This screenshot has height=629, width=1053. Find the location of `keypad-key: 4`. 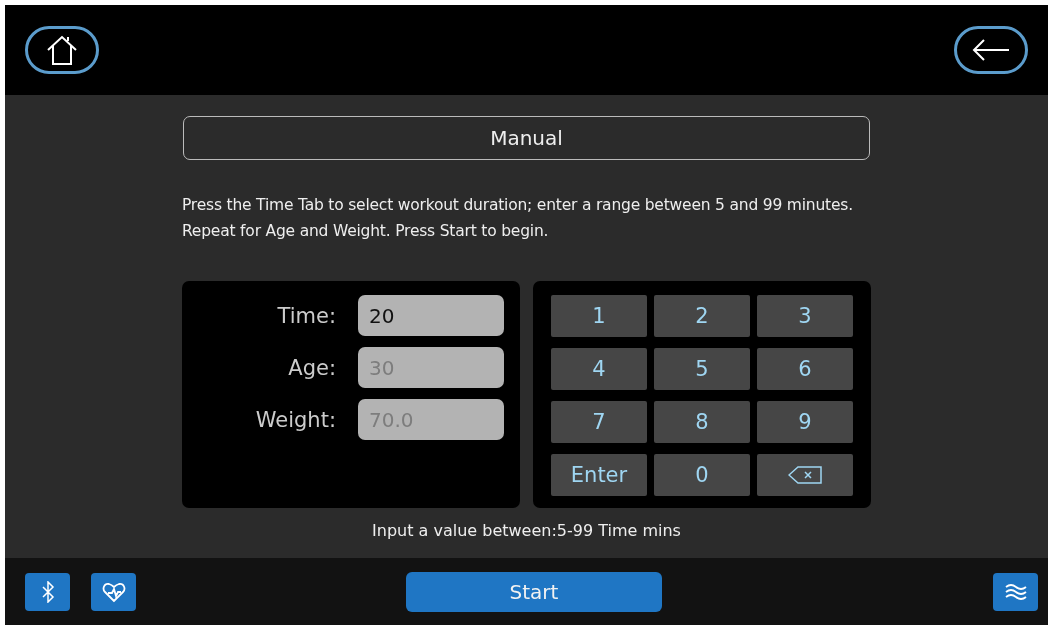

keypad-key: 4 is located at coordinates (599, 369).